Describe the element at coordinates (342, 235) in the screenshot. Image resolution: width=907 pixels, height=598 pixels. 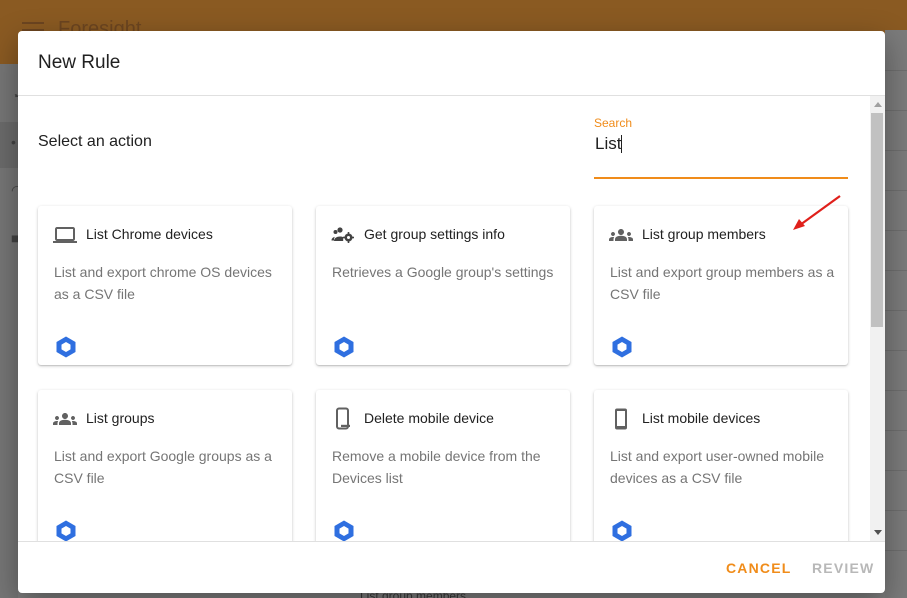
I see `group-settings-icon` at that location.